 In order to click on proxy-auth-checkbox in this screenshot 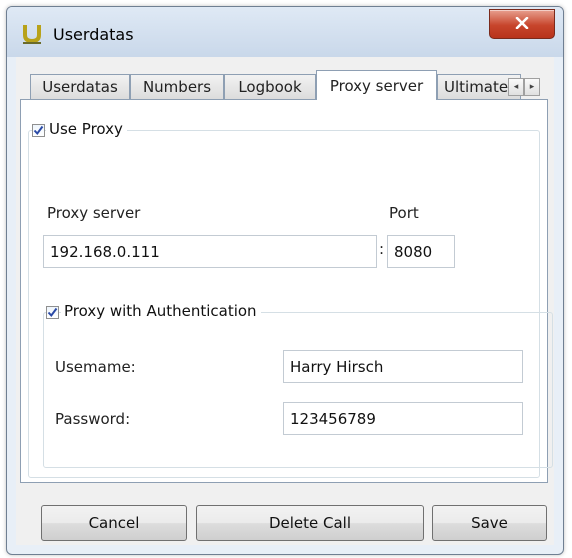, I will do `click(52, 312)`.